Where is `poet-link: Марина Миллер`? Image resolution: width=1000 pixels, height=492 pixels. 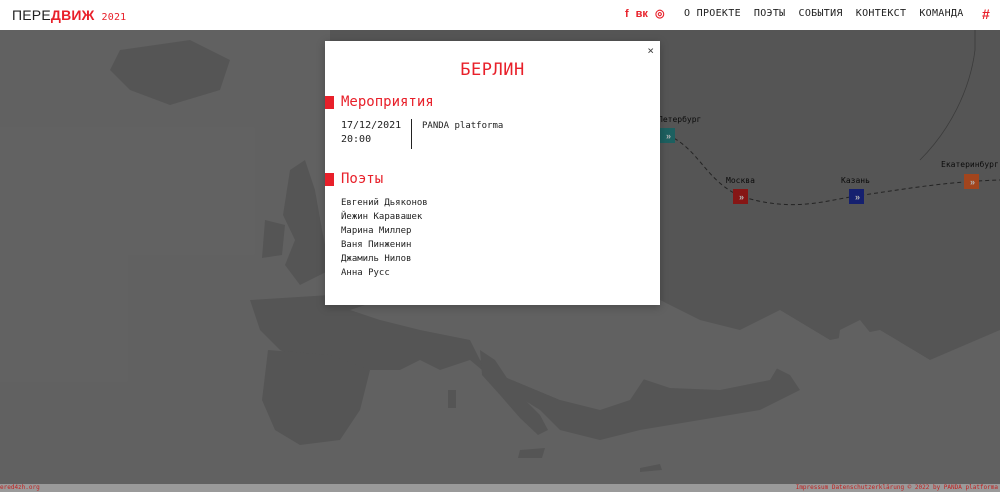
poet-link: Марина Миллер is located at coordinates (384, 231).